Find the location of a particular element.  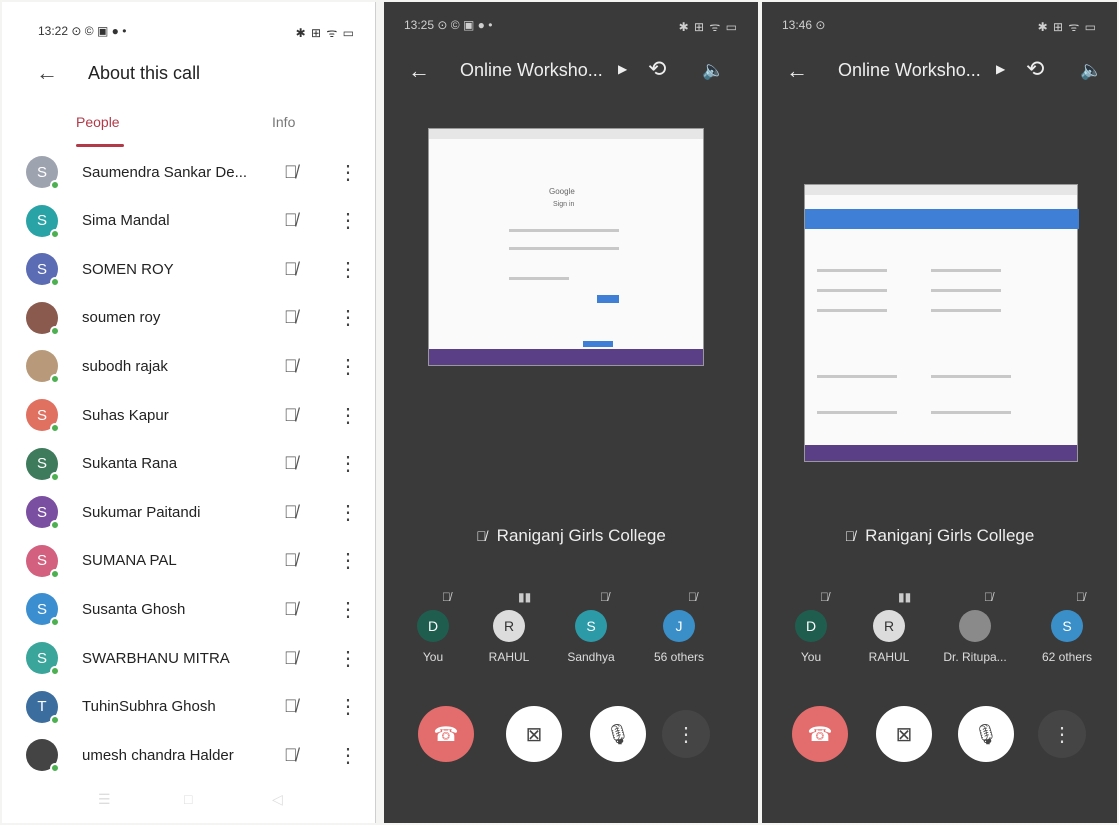

participant-row: S Sukumar Paitandi 🎙̸ ⋮ is located at coordinates (188, 512).